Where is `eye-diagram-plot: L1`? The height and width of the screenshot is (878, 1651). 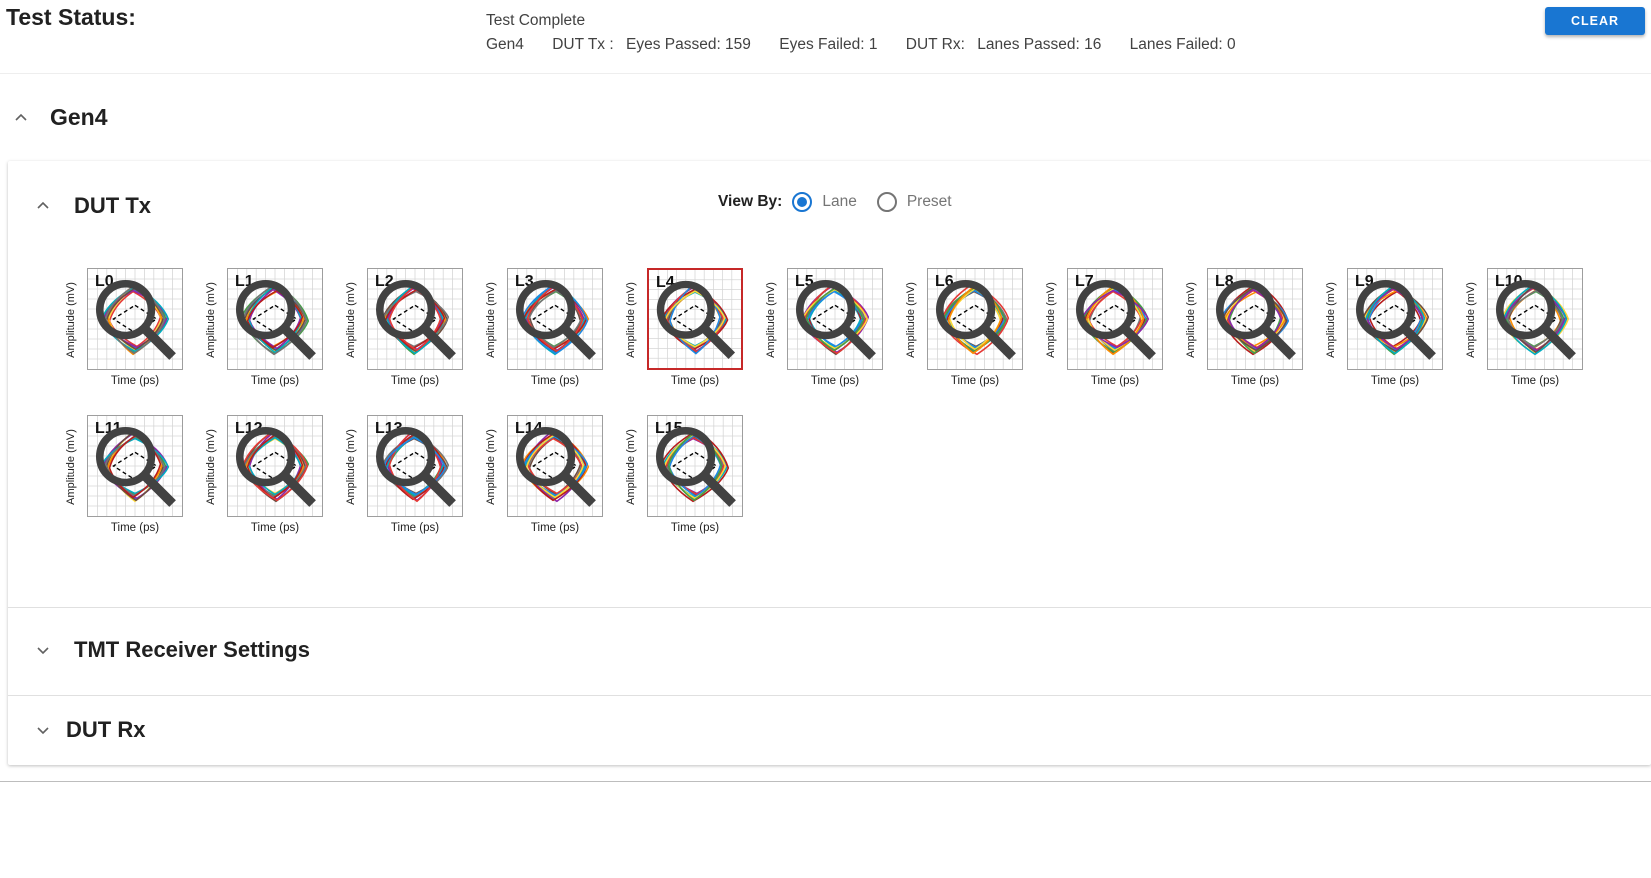 eye-diagram-plot: L1 is located at coordinates (275, 319).